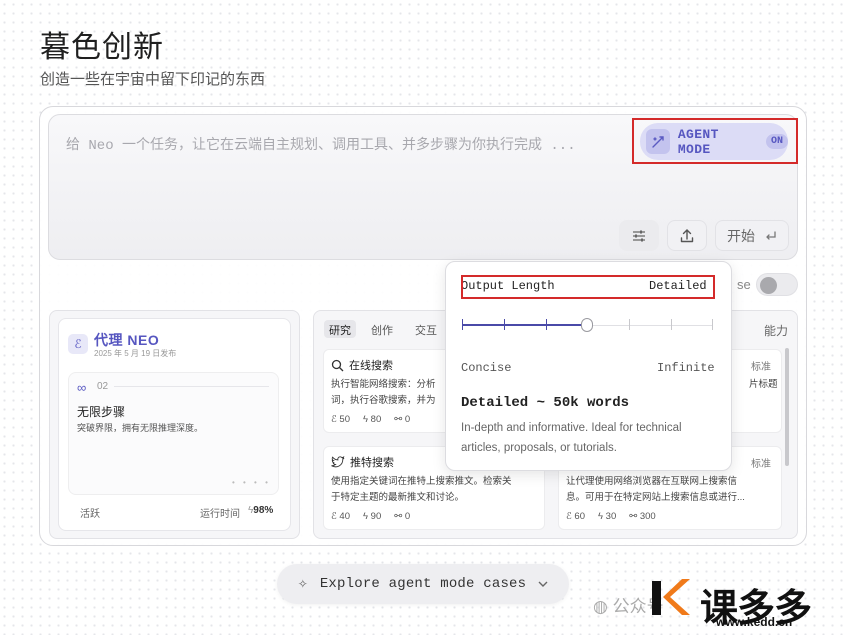  Describe the element at coordinates (344, 419) in the screenshot. I see `stat-agent-value: 50` at that location.